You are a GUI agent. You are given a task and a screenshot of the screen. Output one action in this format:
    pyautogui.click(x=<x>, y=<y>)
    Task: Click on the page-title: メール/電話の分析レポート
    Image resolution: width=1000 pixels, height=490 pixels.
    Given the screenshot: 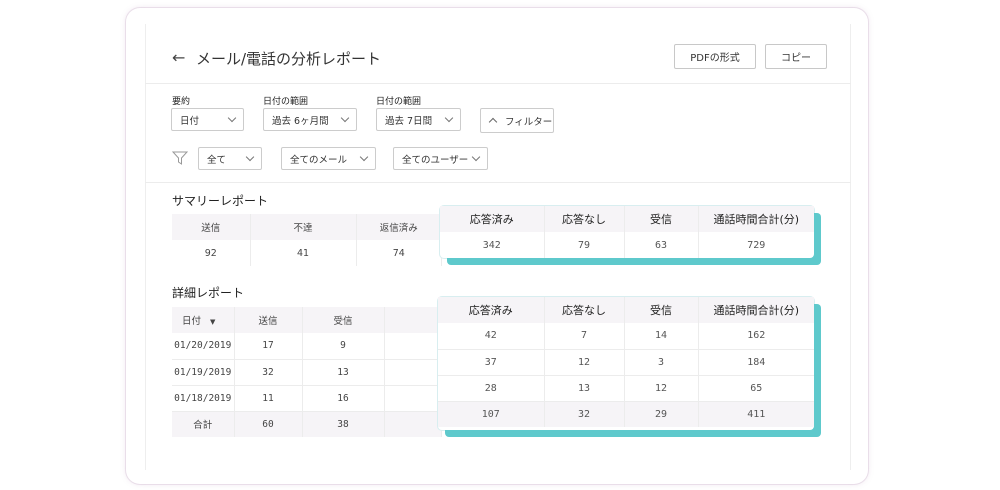 What is the action you would take?
    pyautogui.click(x=289, y=59)
    